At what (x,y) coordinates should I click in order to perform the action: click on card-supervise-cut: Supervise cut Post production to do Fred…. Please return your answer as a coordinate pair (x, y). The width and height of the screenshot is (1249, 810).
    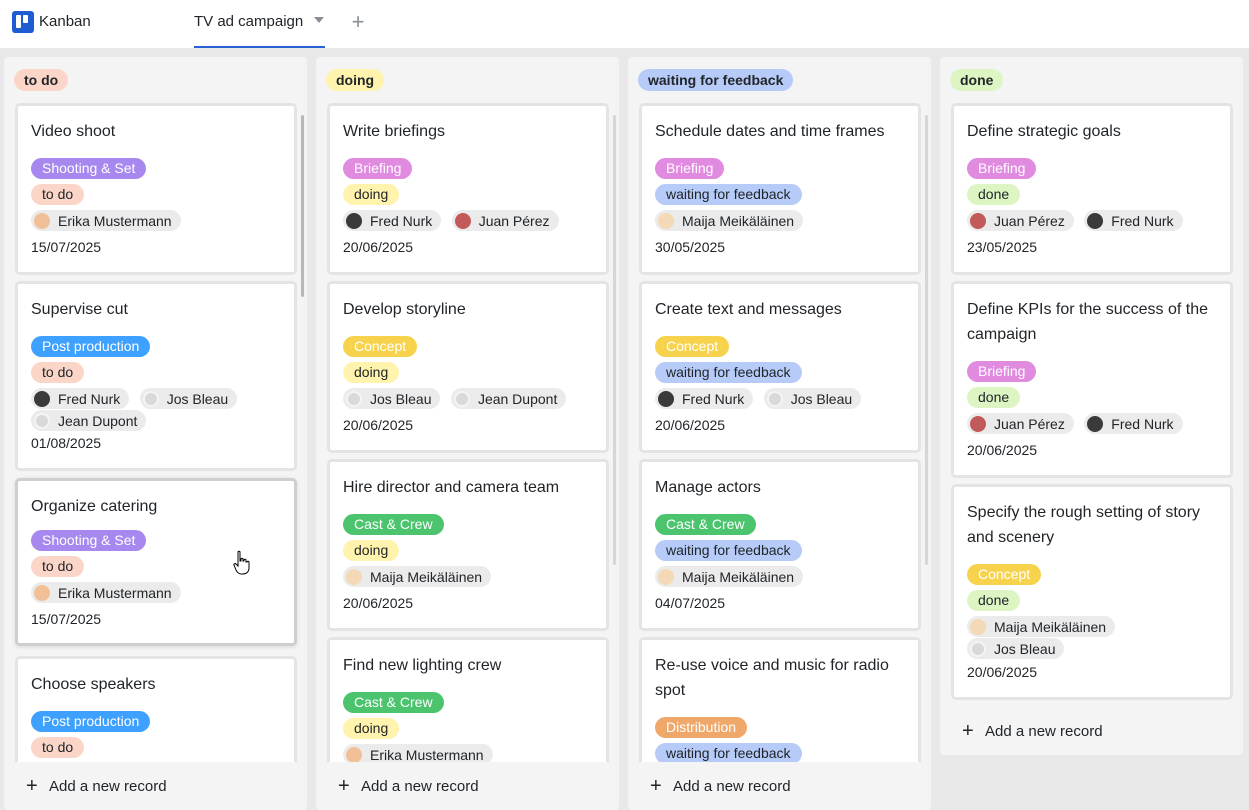
    Looking at the image, I should click on (156, 376).